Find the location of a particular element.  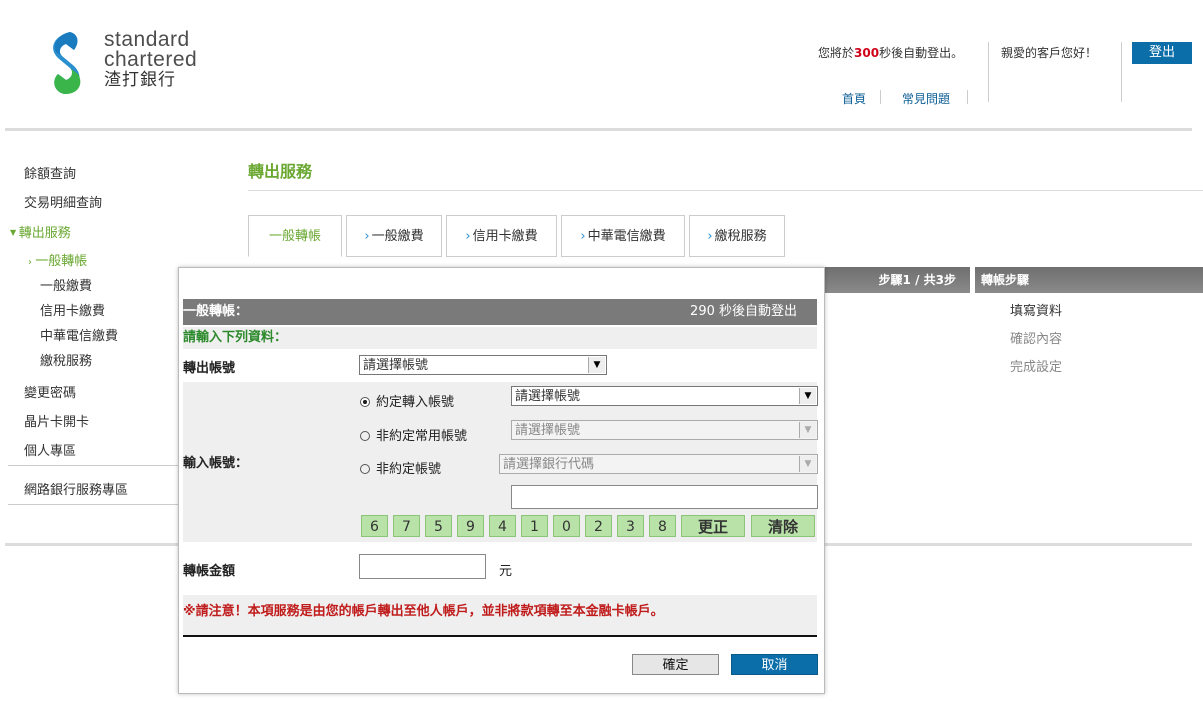

brand-line2: chartered is located at coordinates (151, 59).